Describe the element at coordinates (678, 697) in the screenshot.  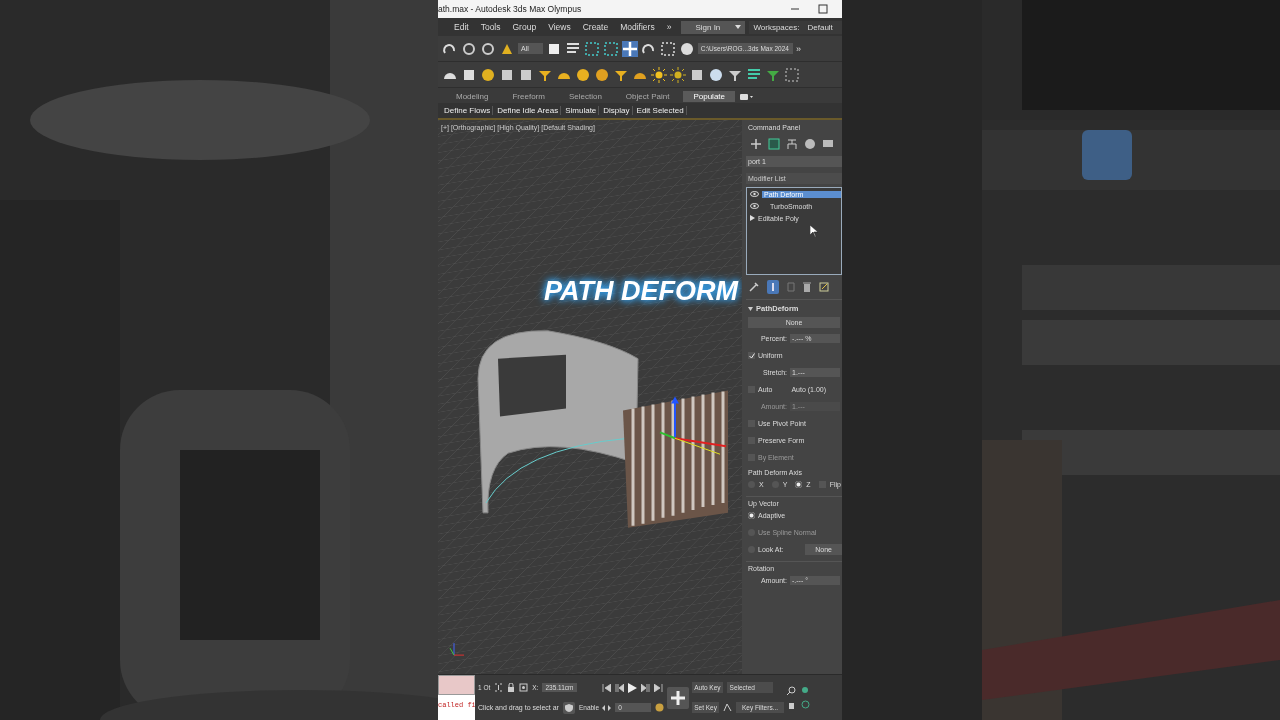
I see `add-key-icon` at that location.